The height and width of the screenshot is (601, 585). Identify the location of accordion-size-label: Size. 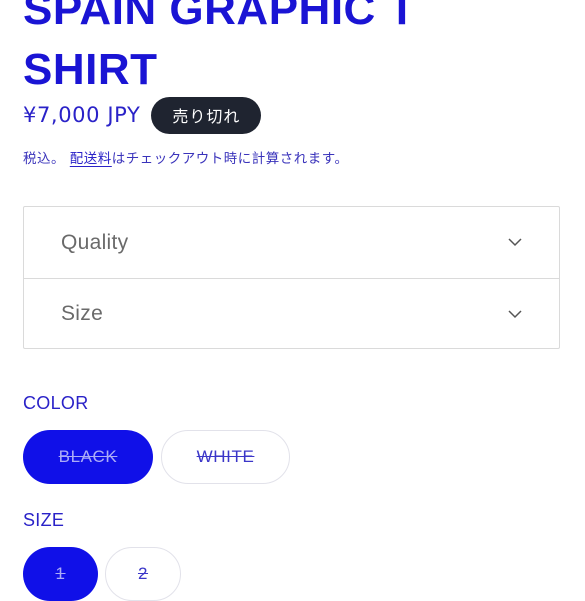
(82, 313).